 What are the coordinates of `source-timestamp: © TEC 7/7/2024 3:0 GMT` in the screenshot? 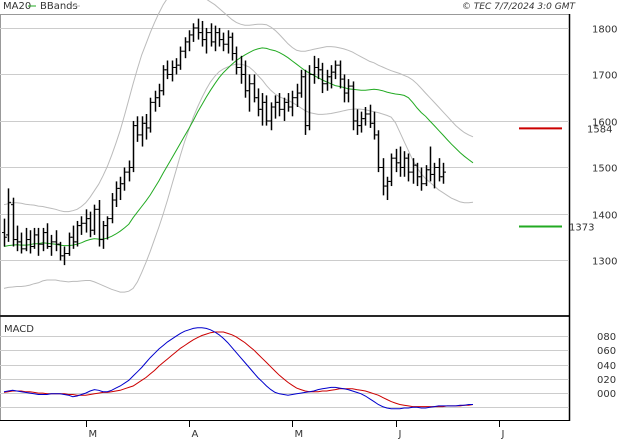 It's located at (519, 7).